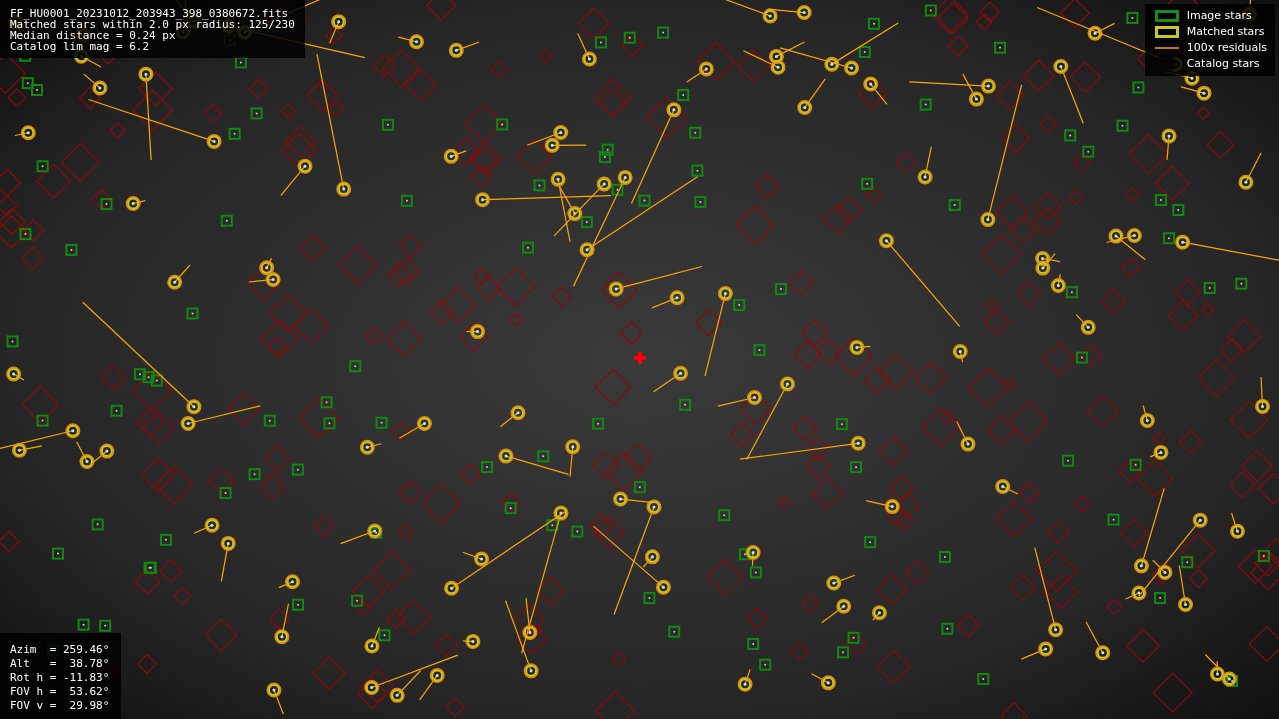  What do you see at coordinates (1223, 64) in the screenshot?
I see `legend-label: Catalog stars` at bounding box center [1223, 64].